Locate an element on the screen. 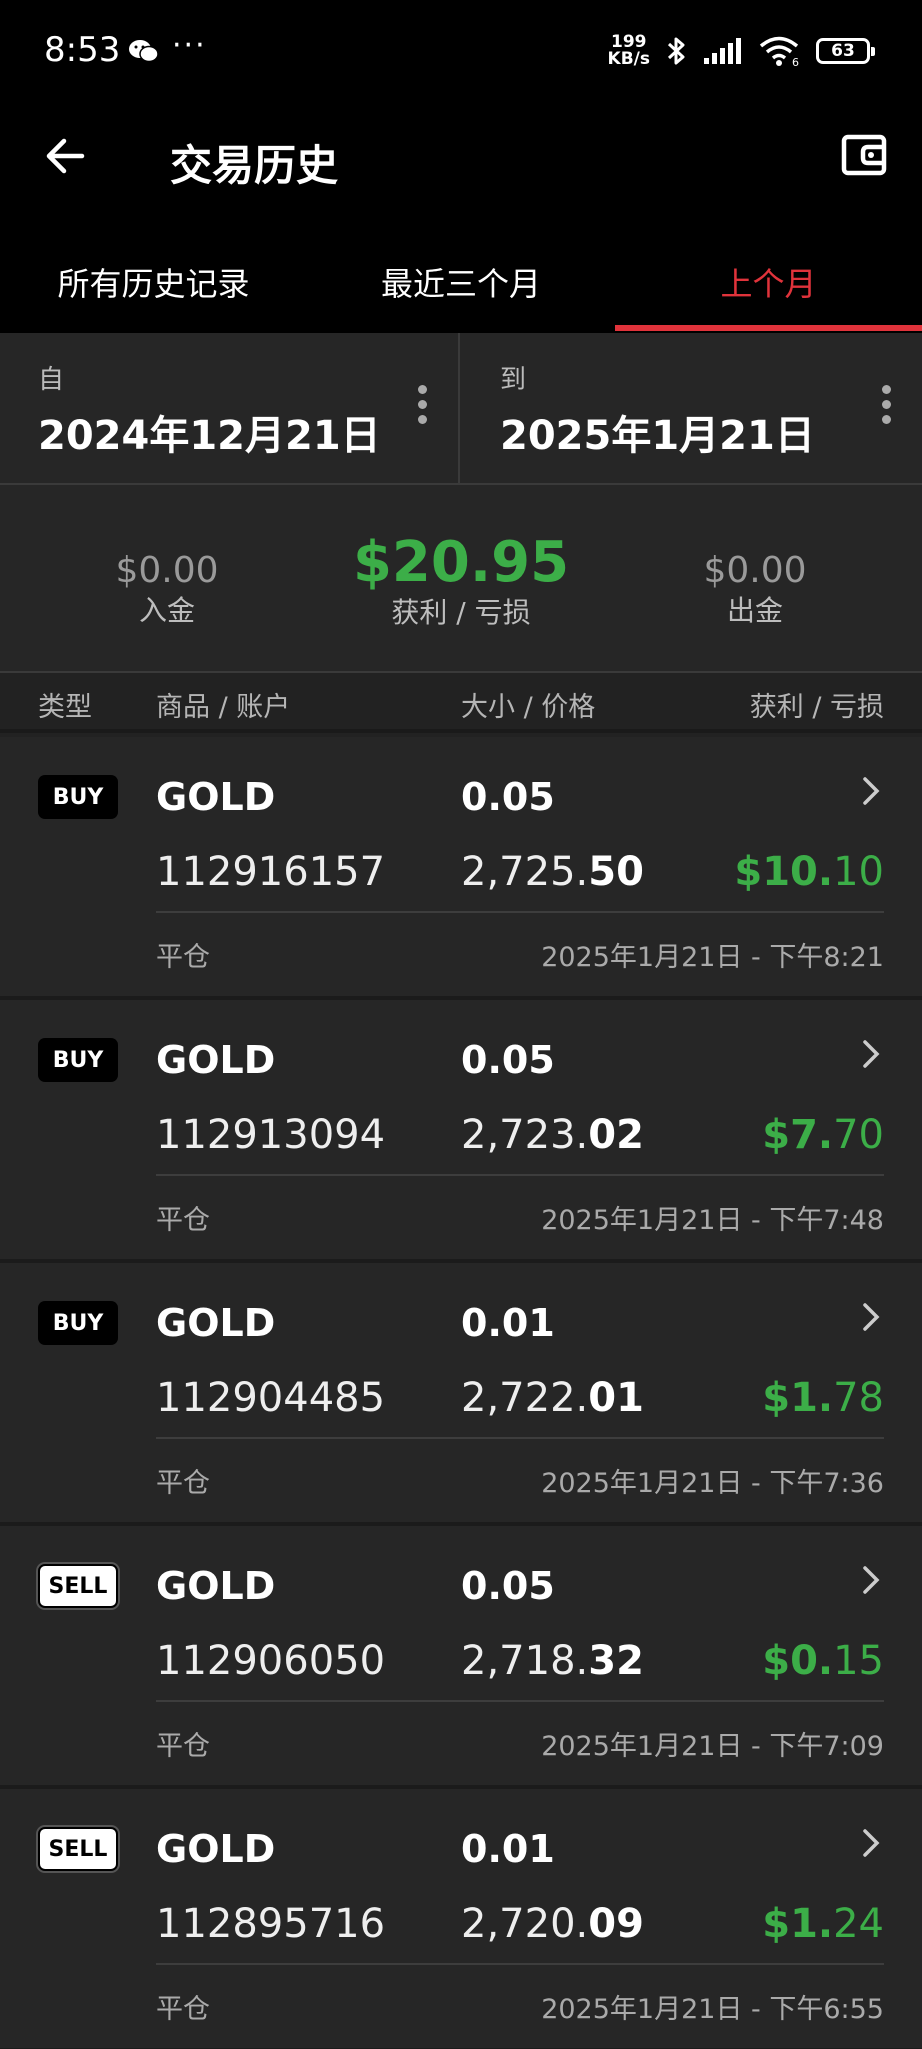 This screenshot has width=922, height=2049. price-main: 2,725. is located at coordinates (525, 872).